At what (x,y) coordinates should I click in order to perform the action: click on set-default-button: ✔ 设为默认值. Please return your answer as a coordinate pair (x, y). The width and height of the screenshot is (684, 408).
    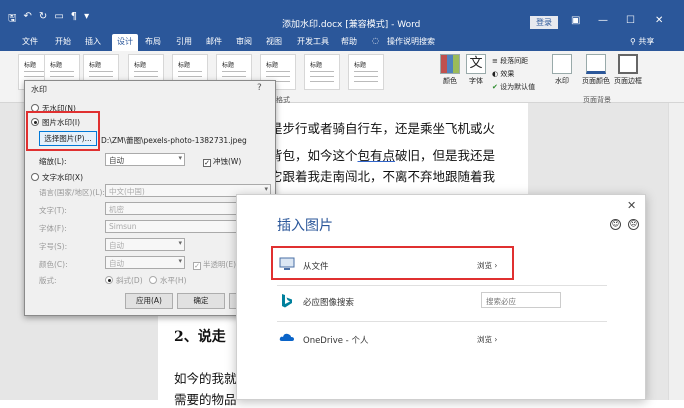
    Looking at the image, I should click on (513, 87).